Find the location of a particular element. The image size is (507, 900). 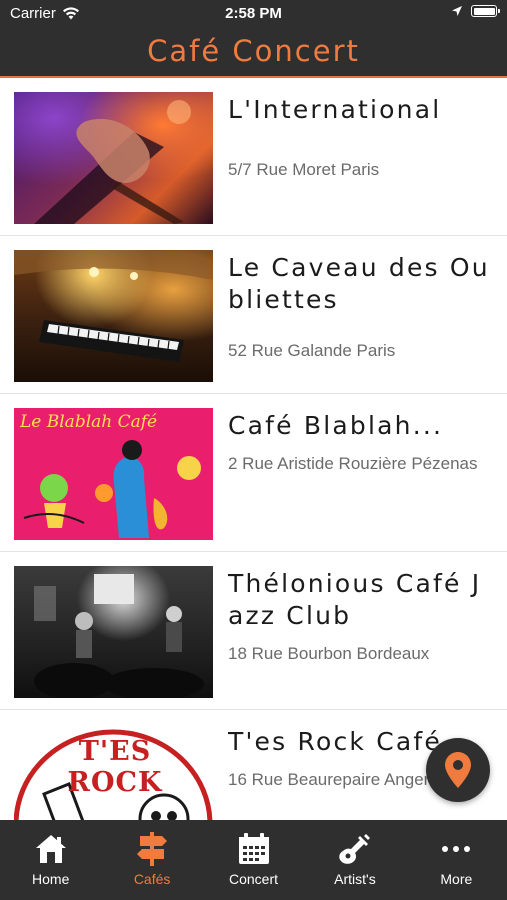

signpost-icon is located at coordinates (152, 849).